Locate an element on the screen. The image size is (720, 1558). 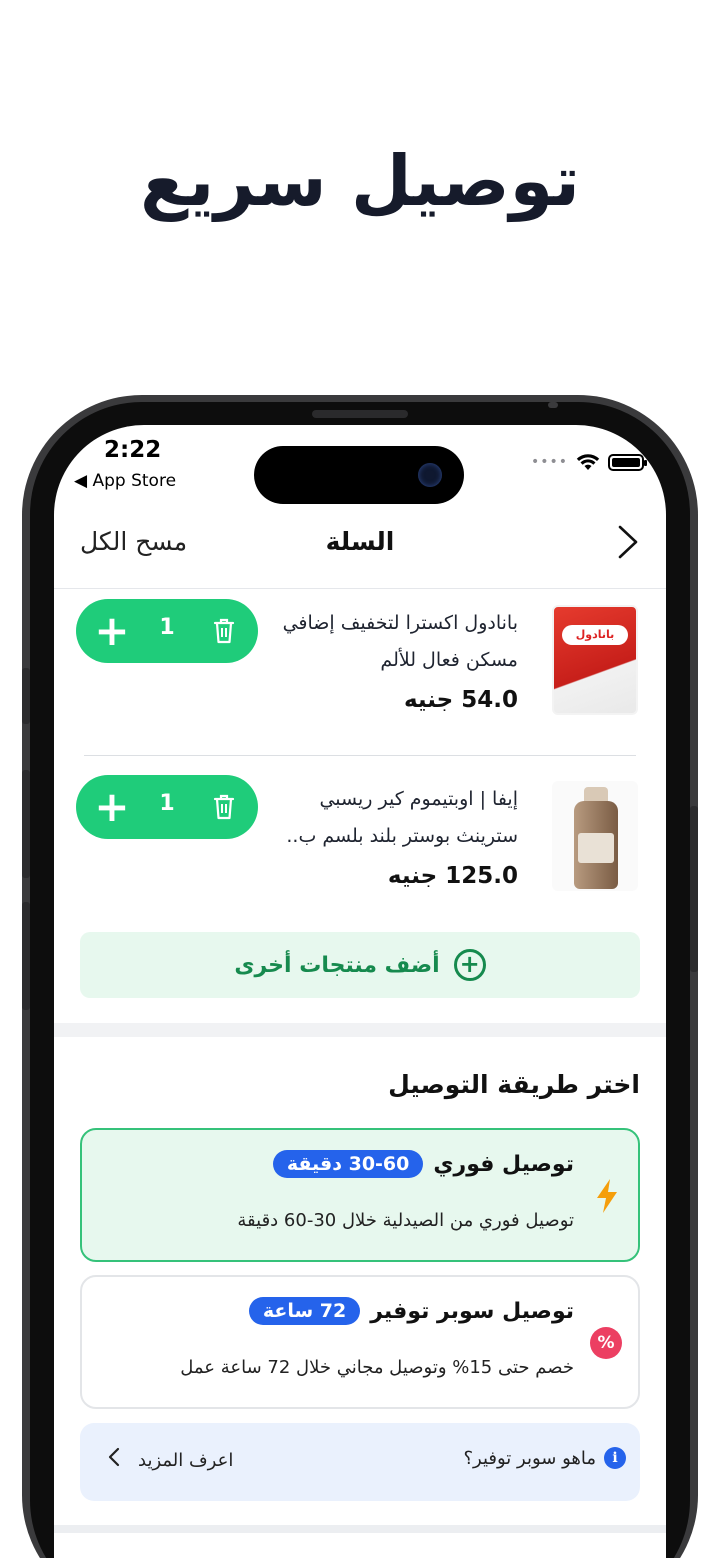
product-brand: بانادول is located at coordinates (595, 635).